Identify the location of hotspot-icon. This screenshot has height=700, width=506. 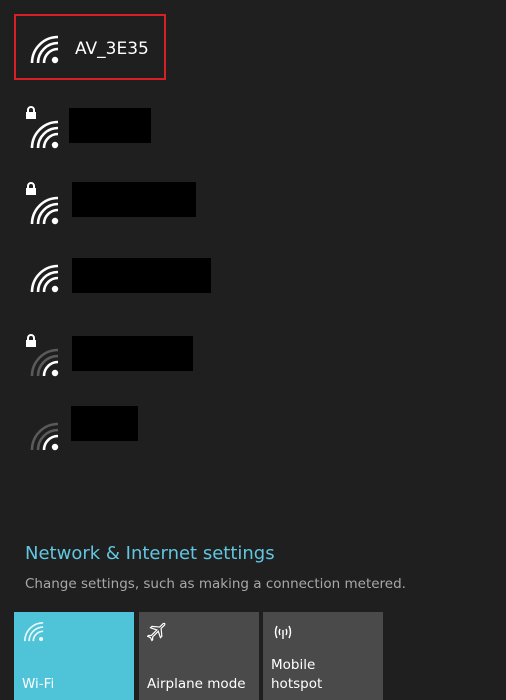
(283, 632).